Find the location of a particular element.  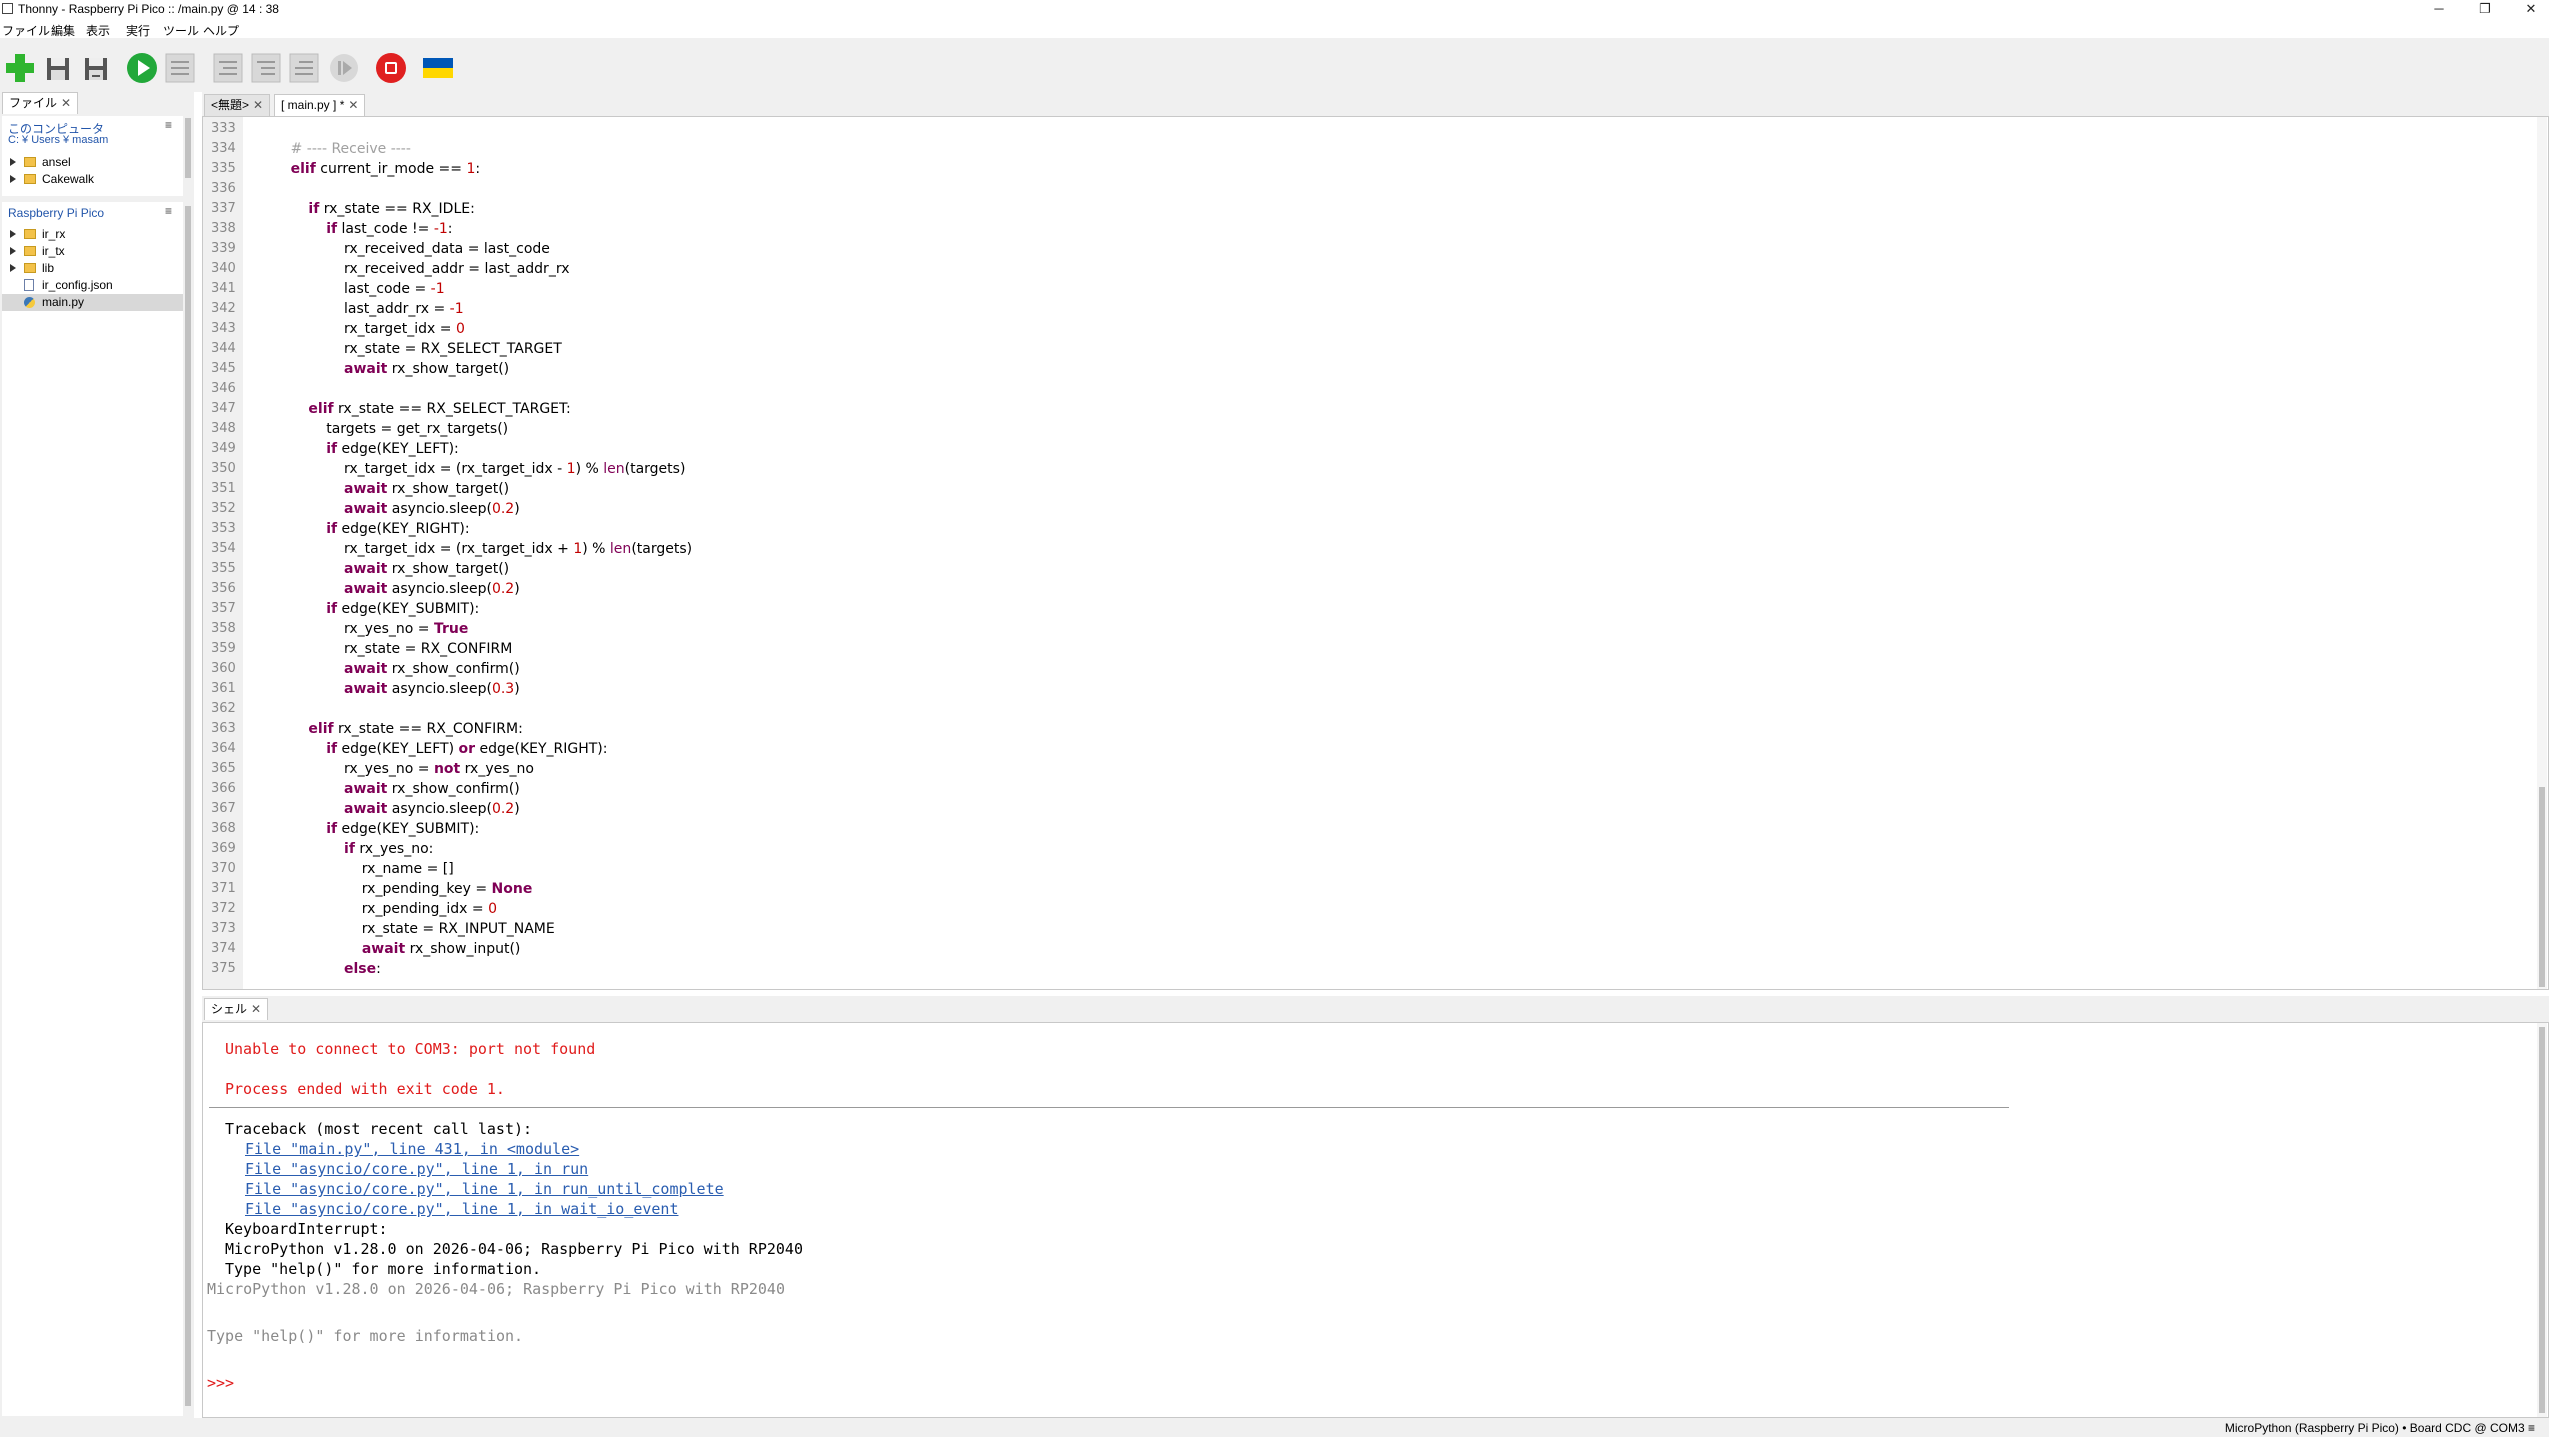

code-text: if rx_state == RX_IDLE: is located at coordinates (364, 209).